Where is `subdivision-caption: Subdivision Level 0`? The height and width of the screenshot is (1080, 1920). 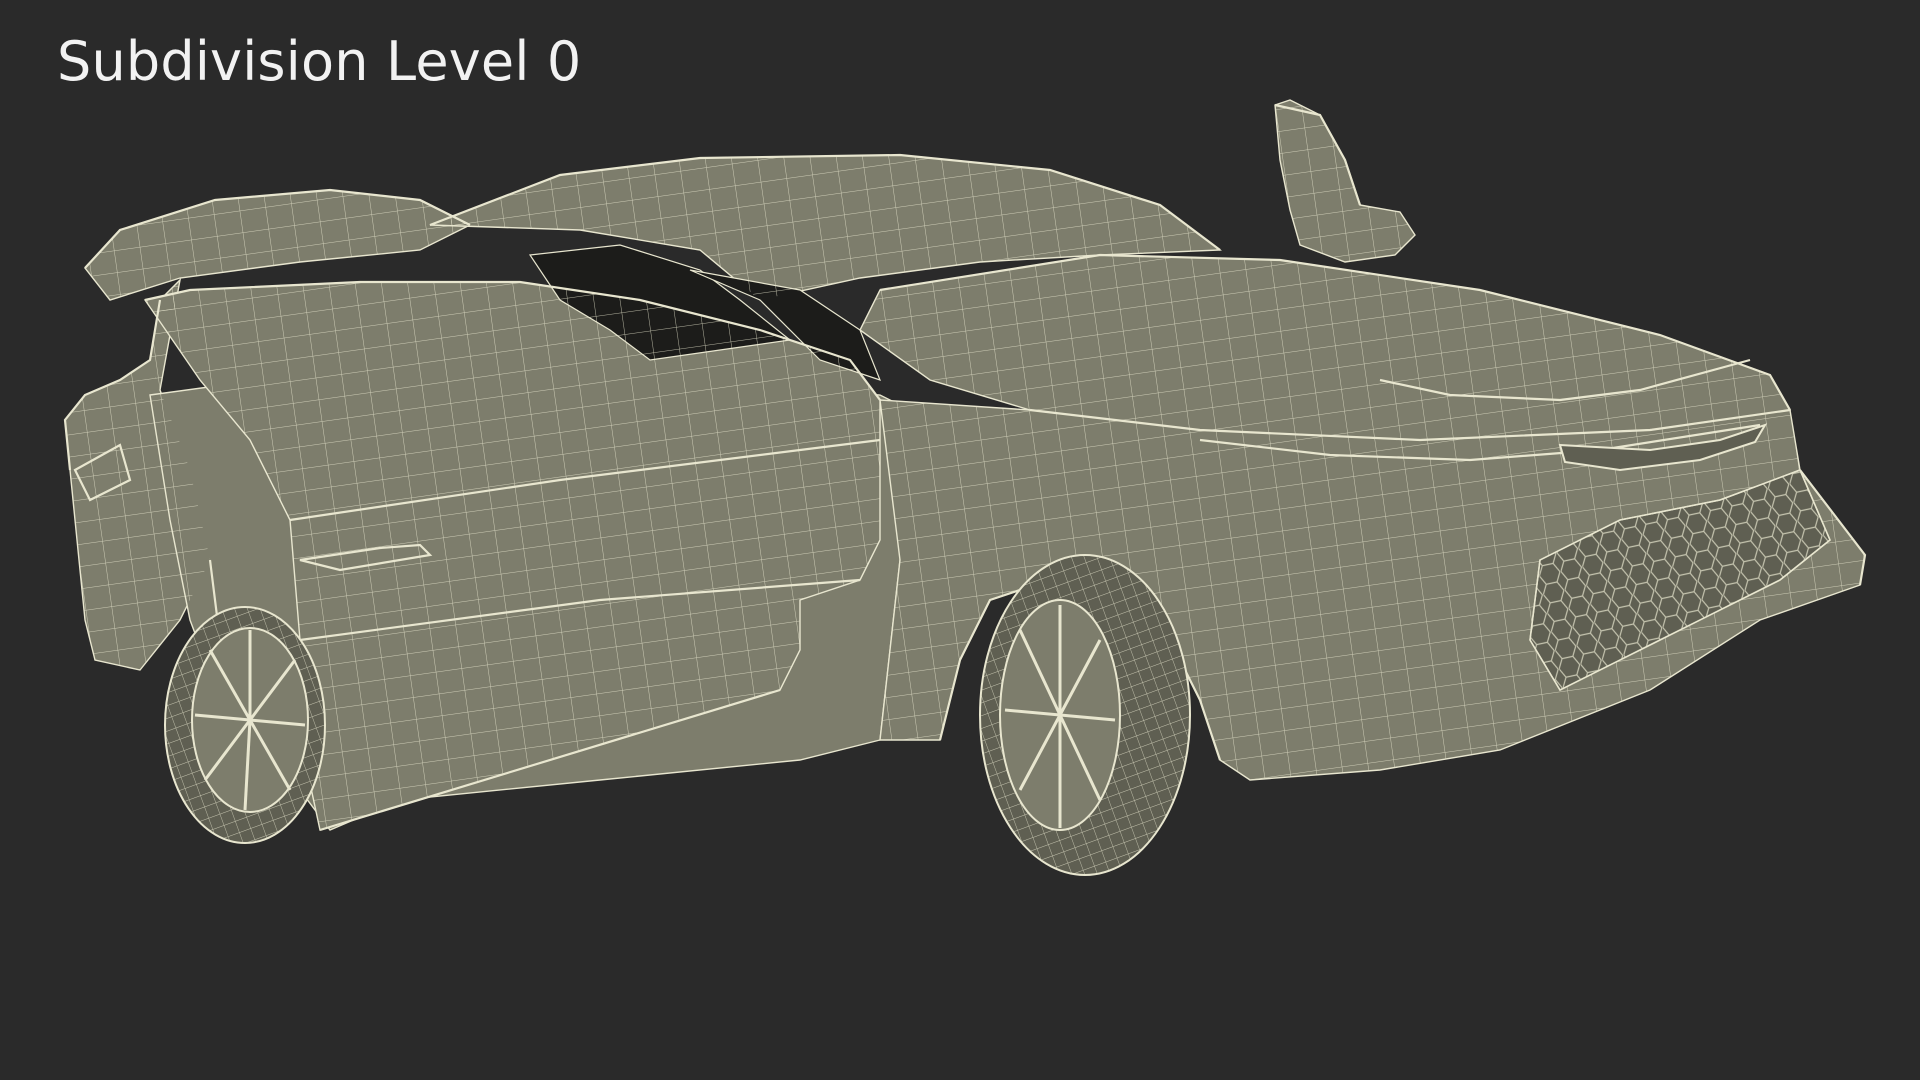
subdivision-caption: Subdivision Level 0 is located at coordinates (319, 61).